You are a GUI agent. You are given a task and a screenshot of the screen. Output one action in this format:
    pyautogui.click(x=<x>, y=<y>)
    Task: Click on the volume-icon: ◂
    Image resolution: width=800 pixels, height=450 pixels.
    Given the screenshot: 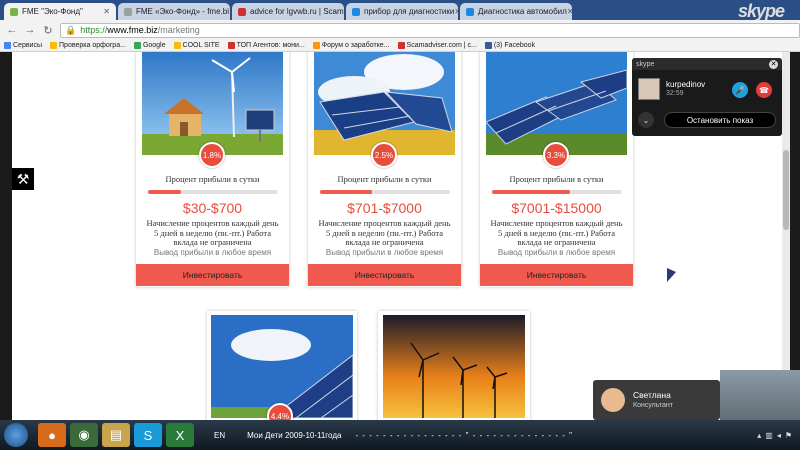 What is the action you would take?
    pyautogui.click(x=779, y=435)
    